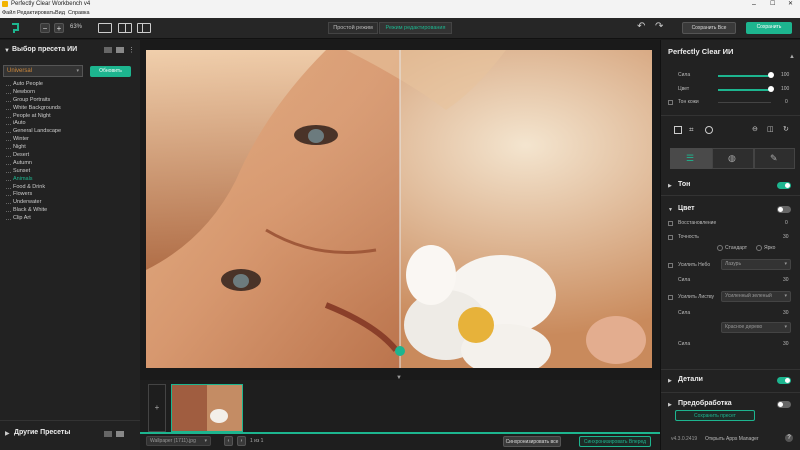 Image resolution: width=800 pixels, height=450 pixels. Describe the element at coordinates (615, 441) in the screenshot. I see `sync-forward-button: Синхронизировать Вперед` at that location.